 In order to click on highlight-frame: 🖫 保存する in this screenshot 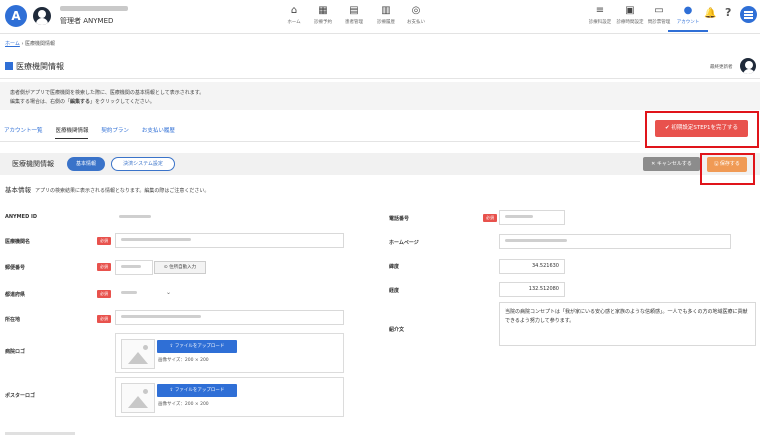, I will do `click(727, 169)`.